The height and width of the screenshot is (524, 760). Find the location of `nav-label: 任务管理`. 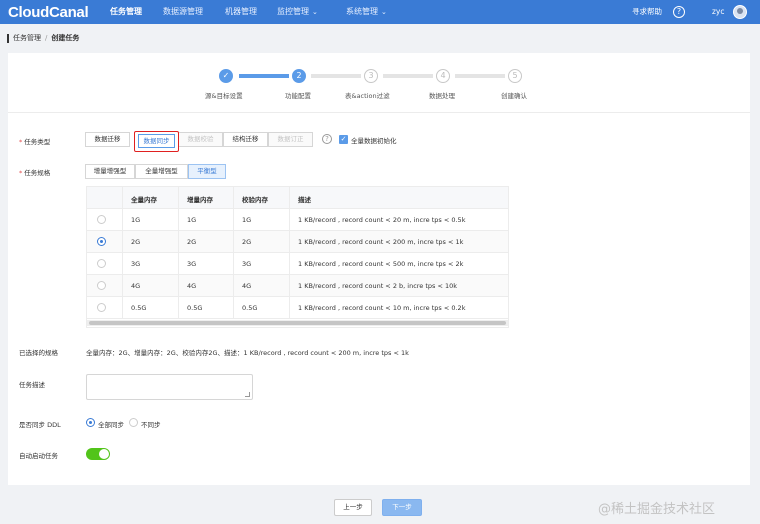

nav-label: 任务管理 is located at coordinates (126, 11).